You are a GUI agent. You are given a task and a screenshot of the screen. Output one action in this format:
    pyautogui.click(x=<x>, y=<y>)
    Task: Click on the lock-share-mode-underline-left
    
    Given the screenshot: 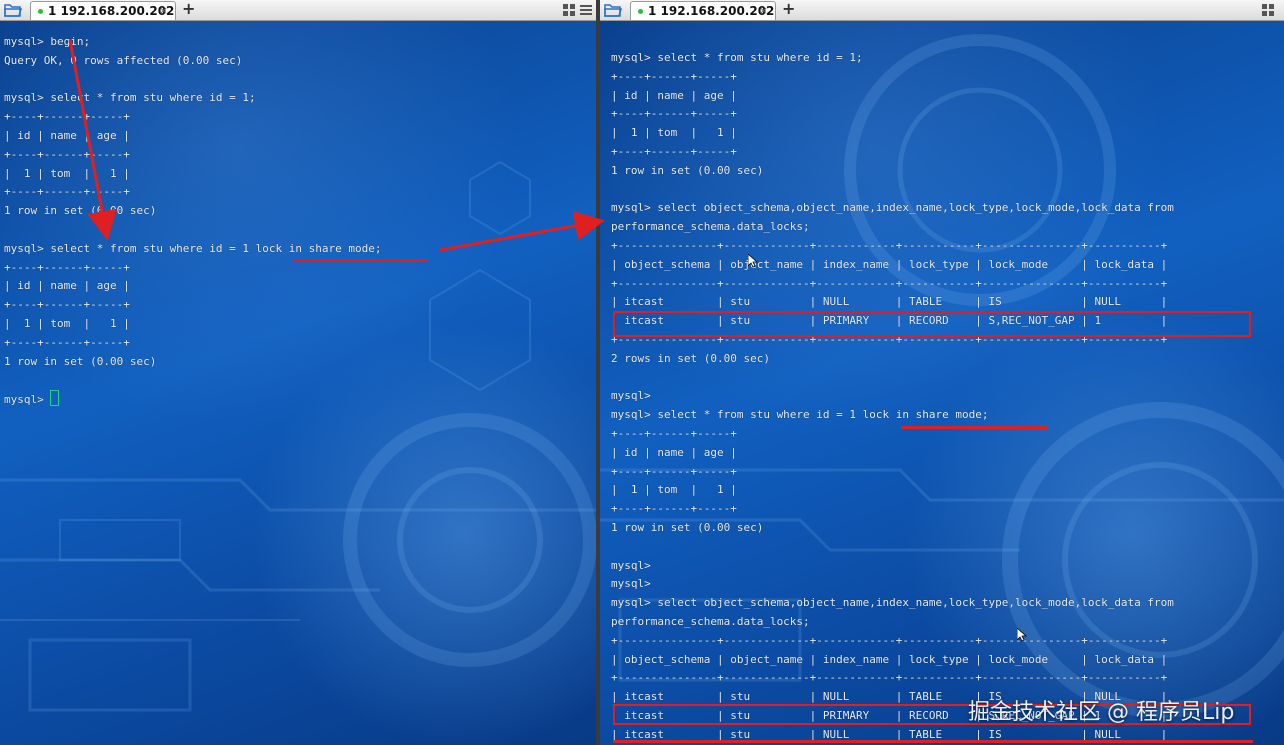 What is the action you would take?
    pyautogui.click(x=361, y=260)
    